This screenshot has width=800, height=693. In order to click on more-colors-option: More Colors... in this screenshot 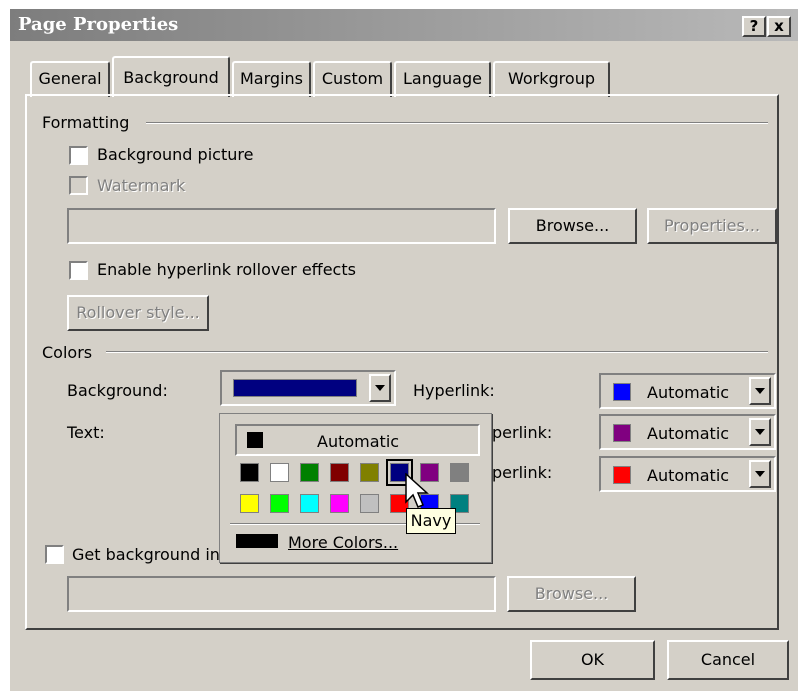, I will do `click(343, 542)`.